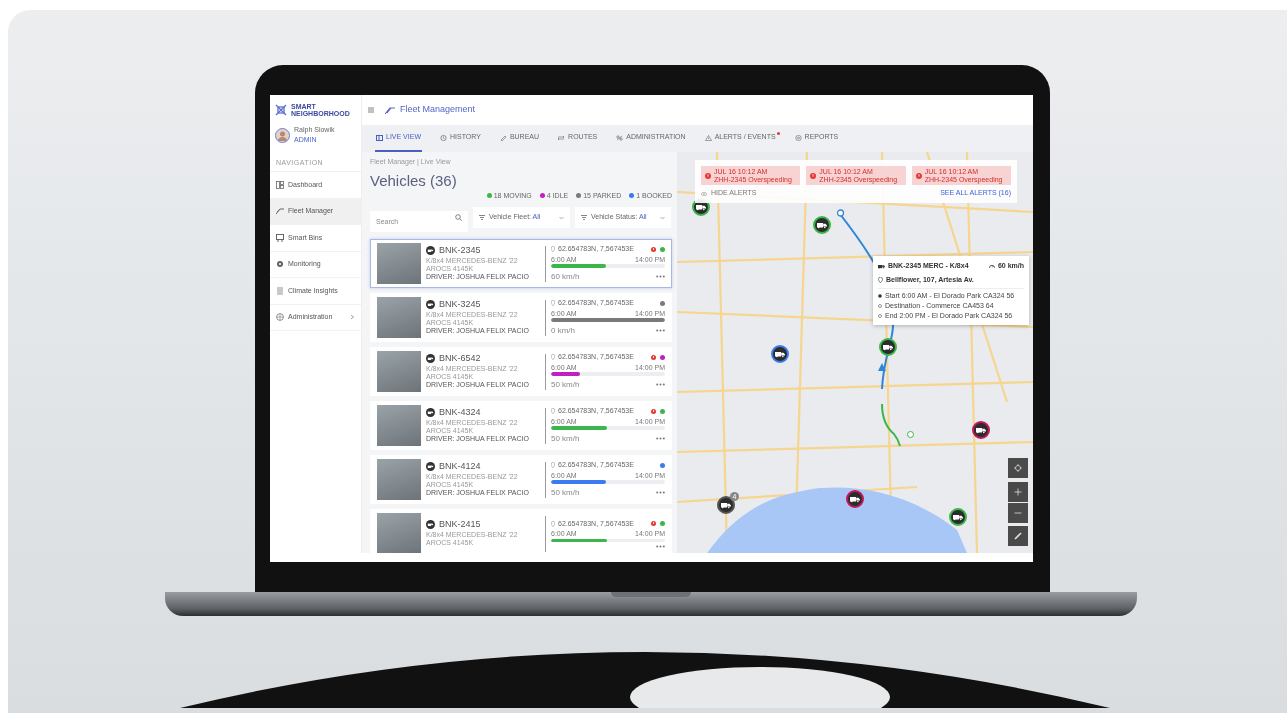 The image size is (1287, 713). What do you see at coordinates (280, 184) in the screenshot?
I see `dashboard-icon` at bounding box center [280, 184].